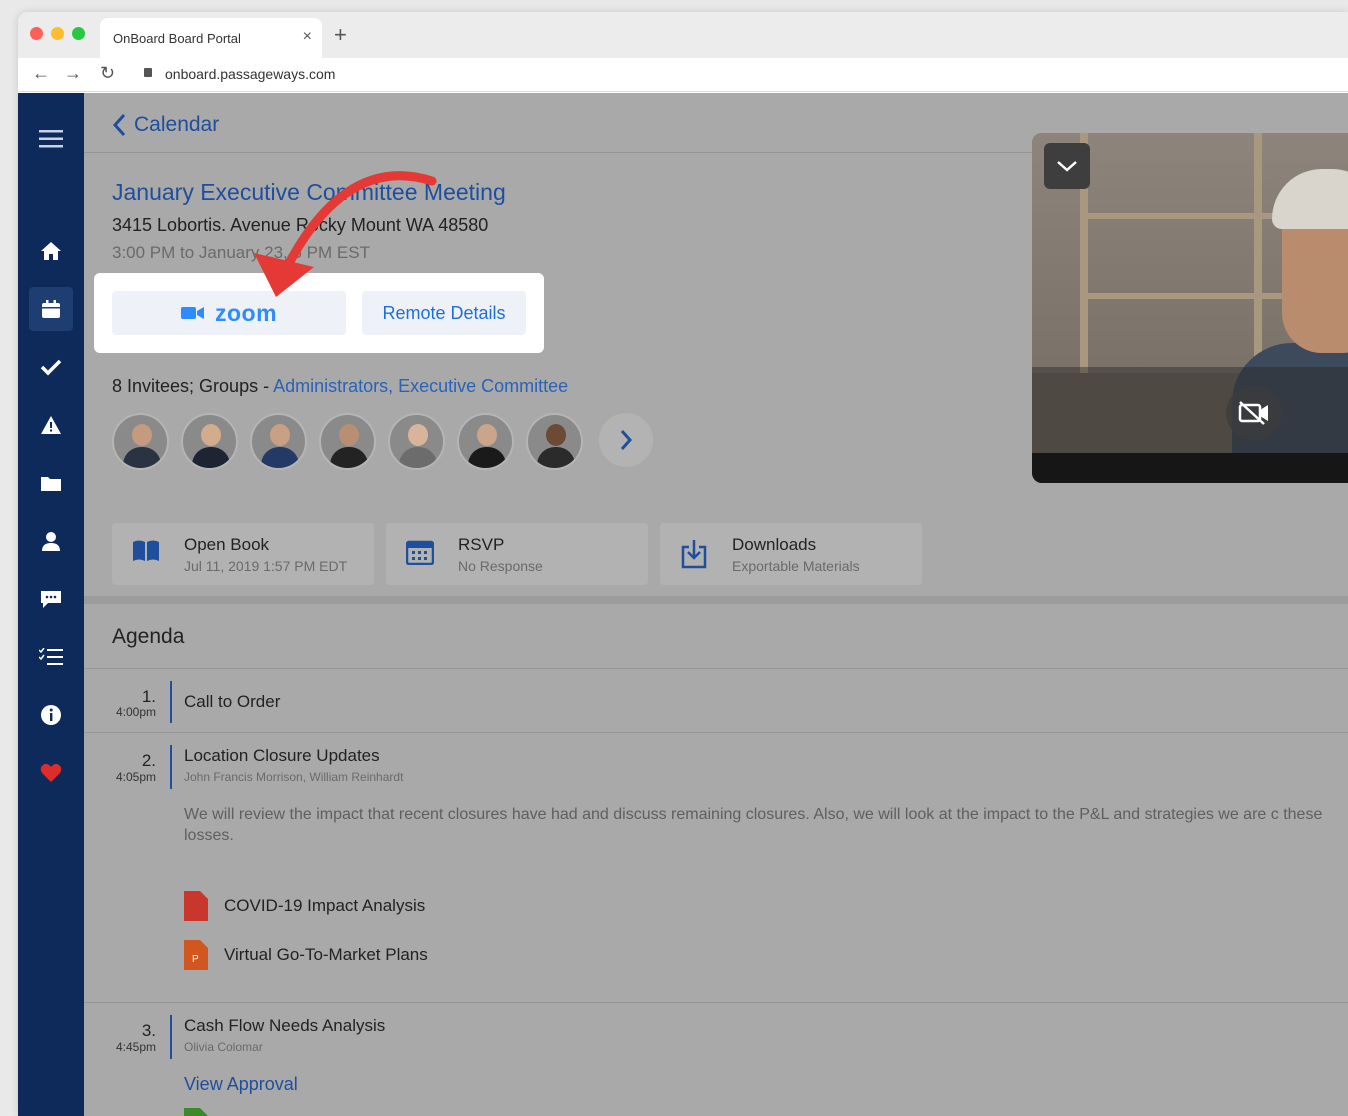  Describe the element at coordinates (500, 566) in the screenshot. I see `card-subtitle: No Response` at that location.